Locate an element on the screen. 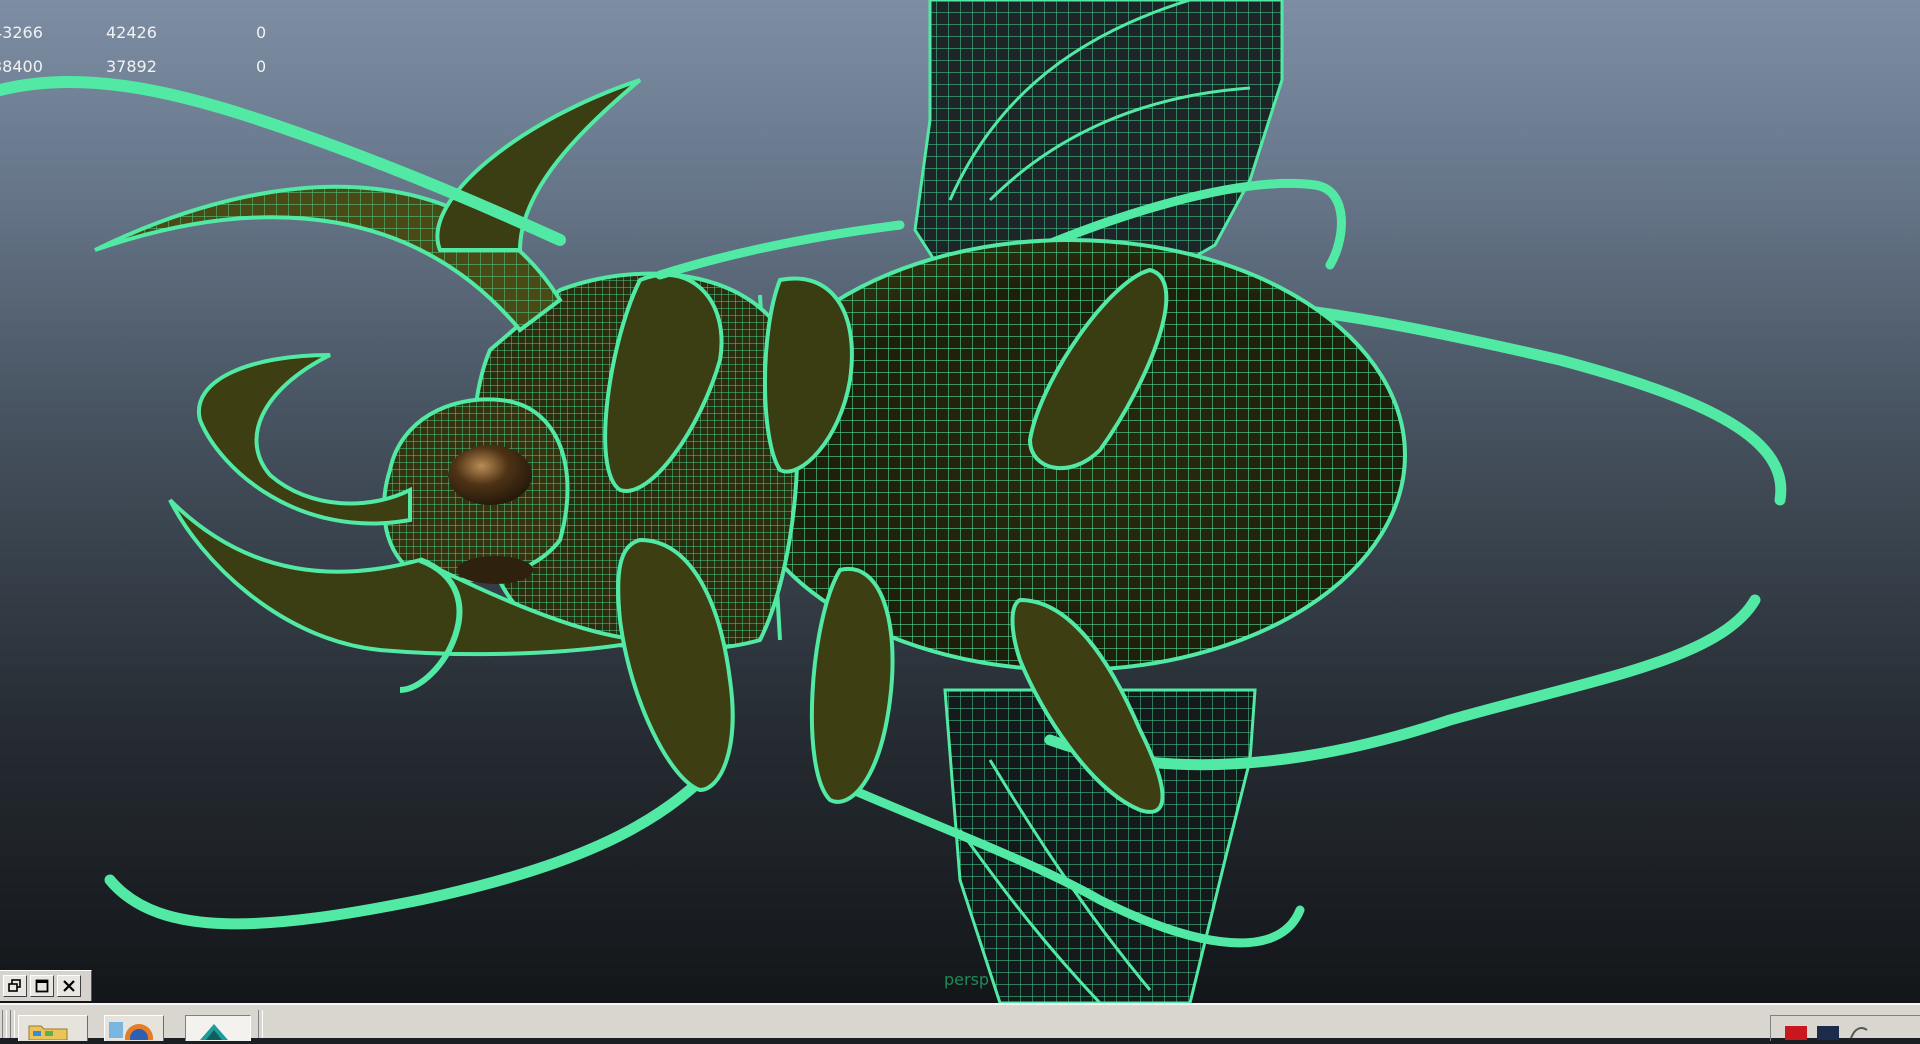  system-tray is located at coordinates (1845, 1028).